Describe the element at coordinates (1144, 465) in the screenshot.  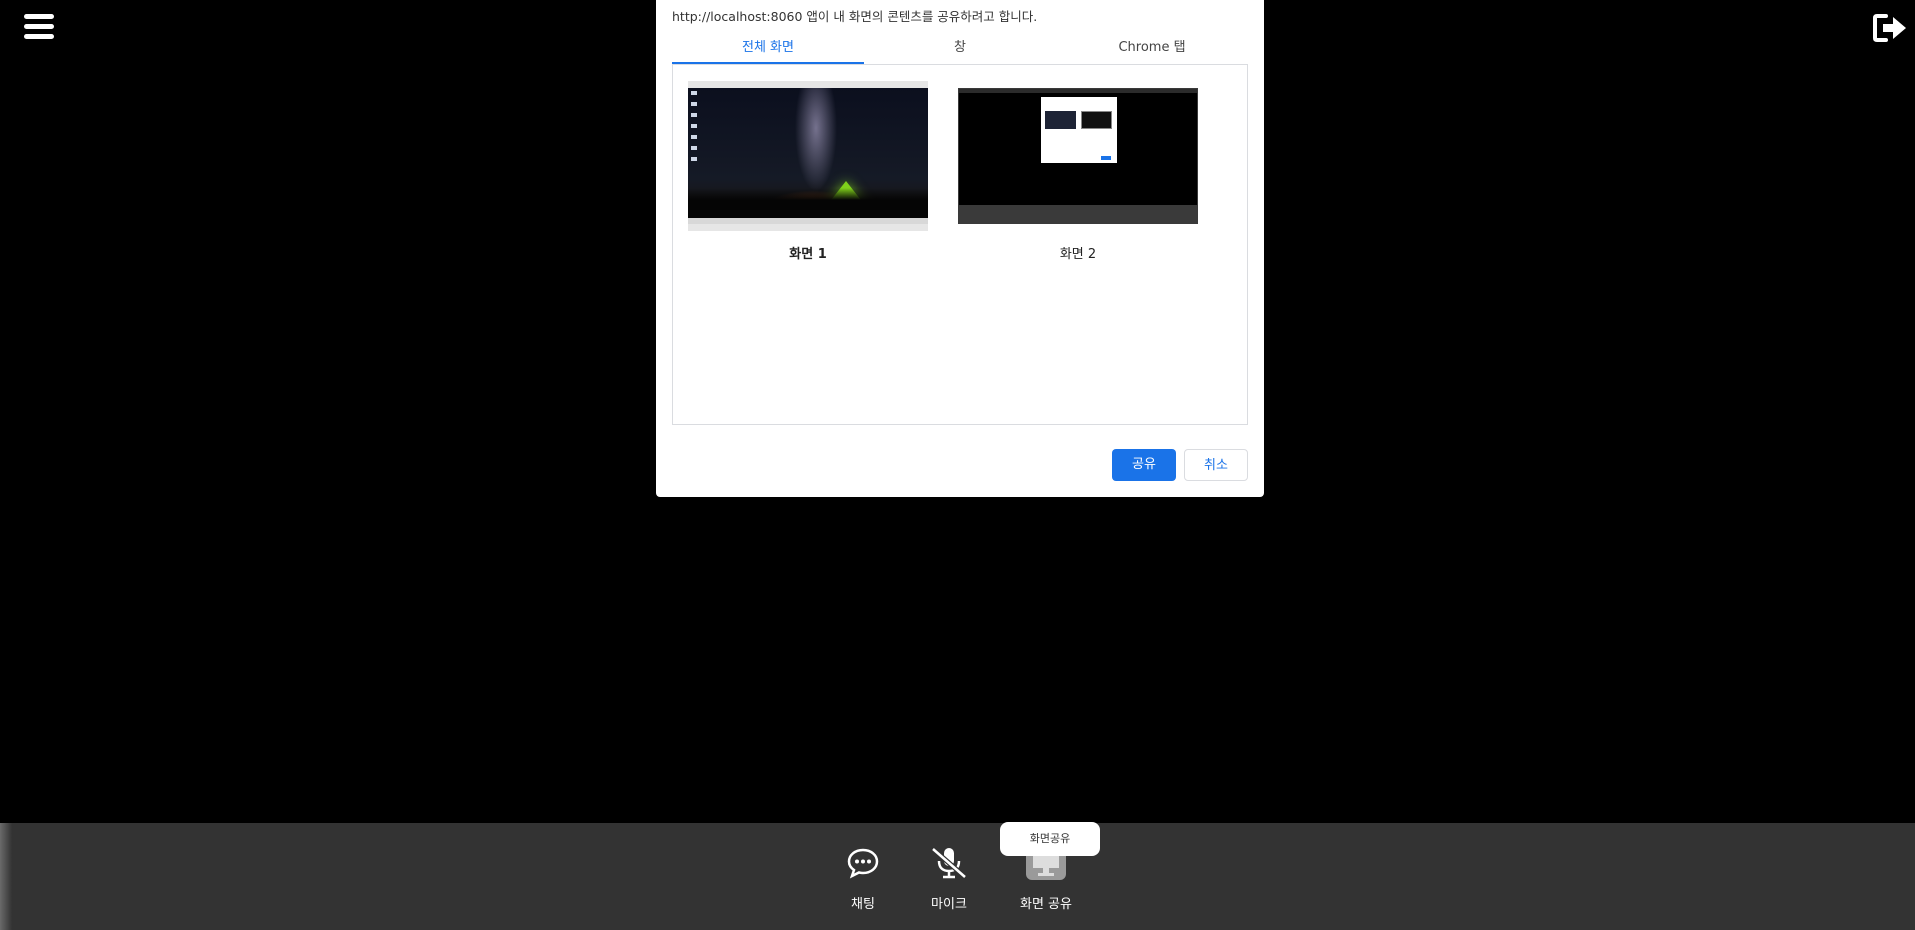
I see `share-button: 공유` at that location.